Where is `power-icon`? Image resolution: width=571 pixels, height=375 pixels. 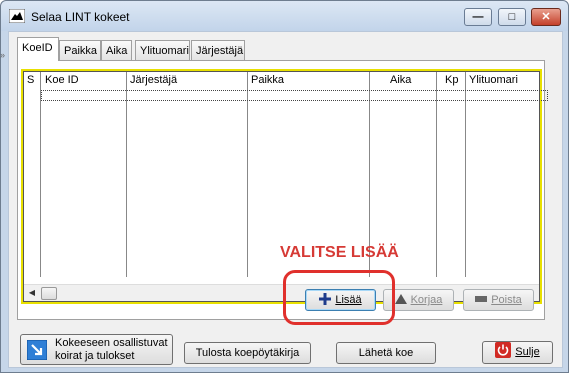
power-icon is located at coordinates (503, 350).